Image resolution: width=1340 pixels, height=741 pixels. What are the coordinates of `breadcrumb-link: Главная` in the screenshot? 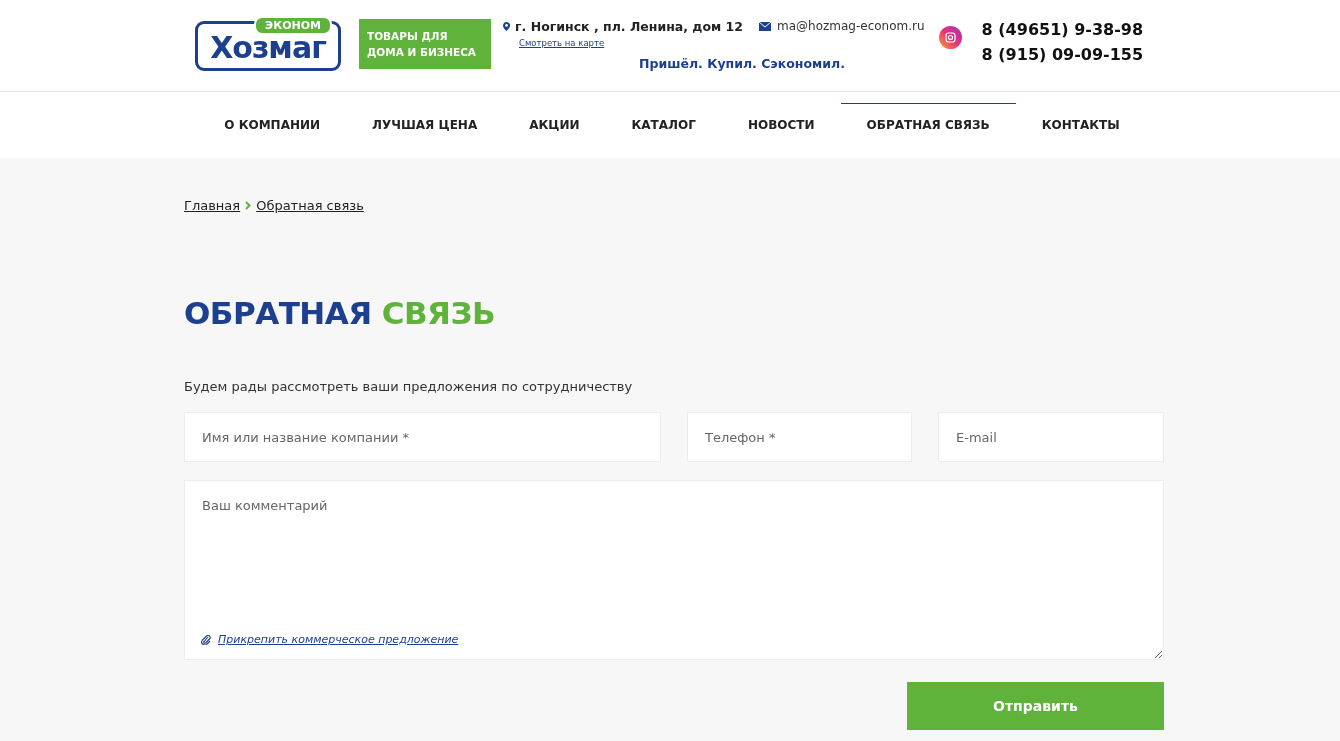 It's located at (212, 205).